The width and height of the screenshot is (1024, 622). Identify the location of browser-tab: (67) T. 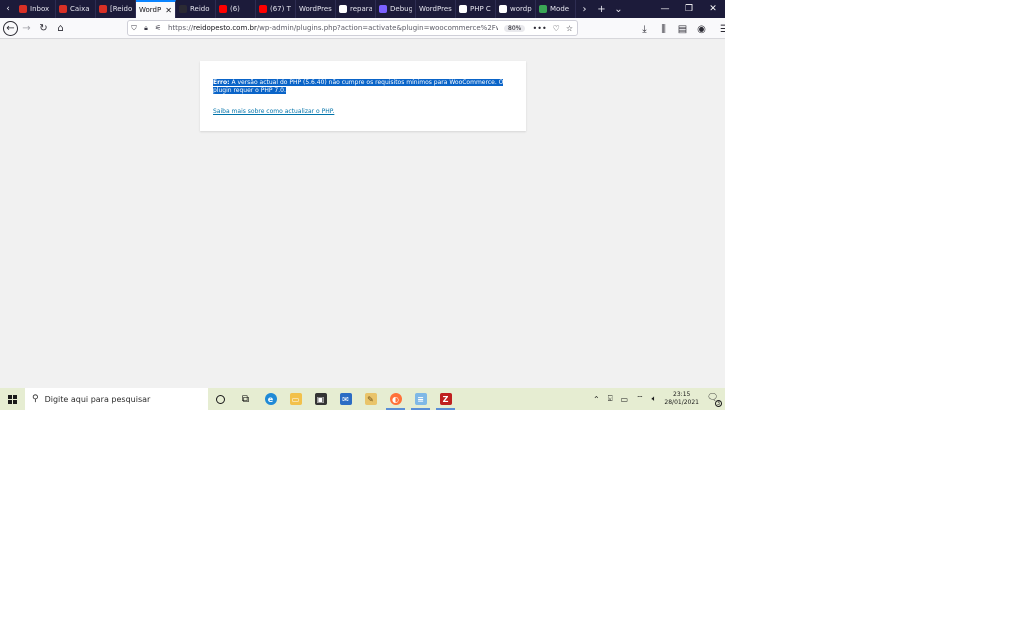
(276, 9).